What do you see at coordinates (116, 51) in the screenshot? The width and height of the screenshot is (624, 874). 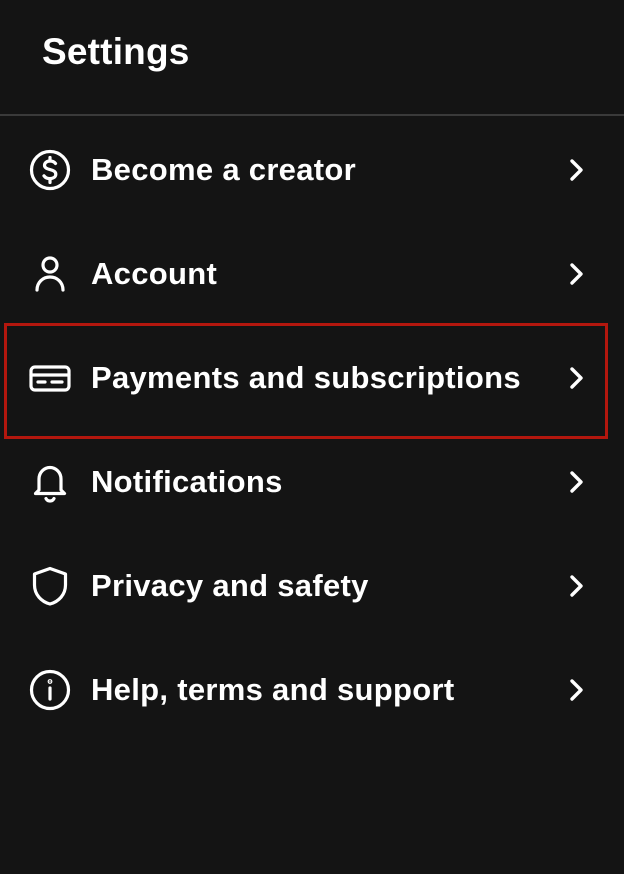 I see `page-title: Settings` at bounding box center [116, 51].